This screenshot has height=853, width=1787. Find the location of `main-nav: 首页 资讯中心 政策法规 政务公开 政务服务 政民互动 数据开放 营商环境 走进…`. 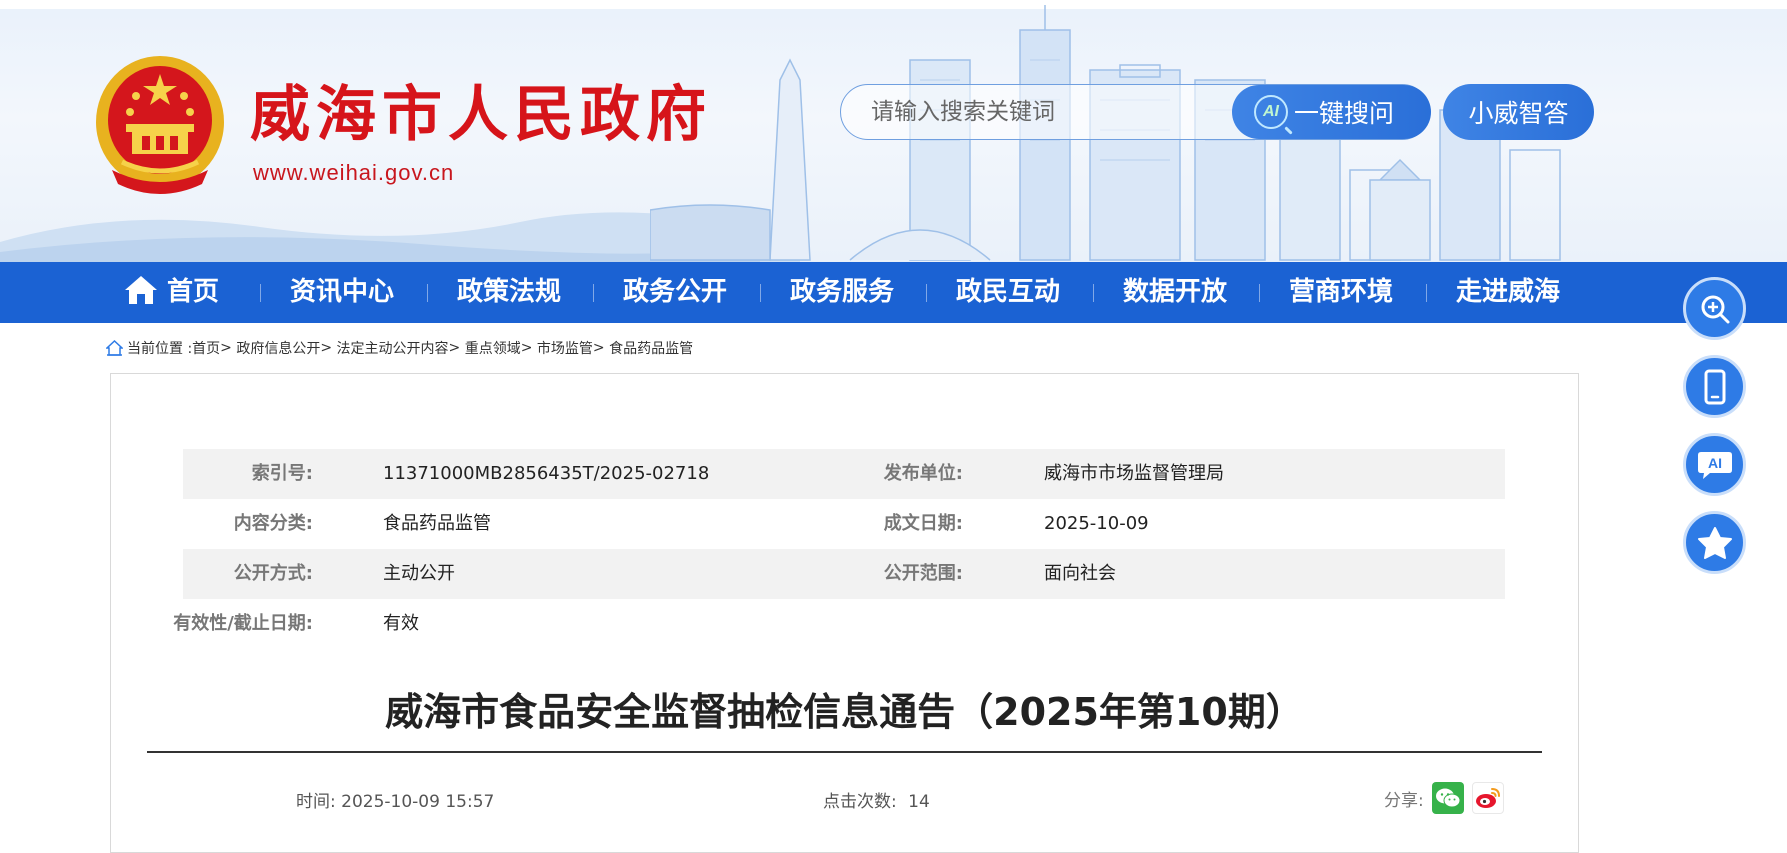

main-nav: 首页 资讯中心 政策法规 政务公开 政务服务 政民互动 数据开放 营商环境 走进… is located at coordinates (893, 292).